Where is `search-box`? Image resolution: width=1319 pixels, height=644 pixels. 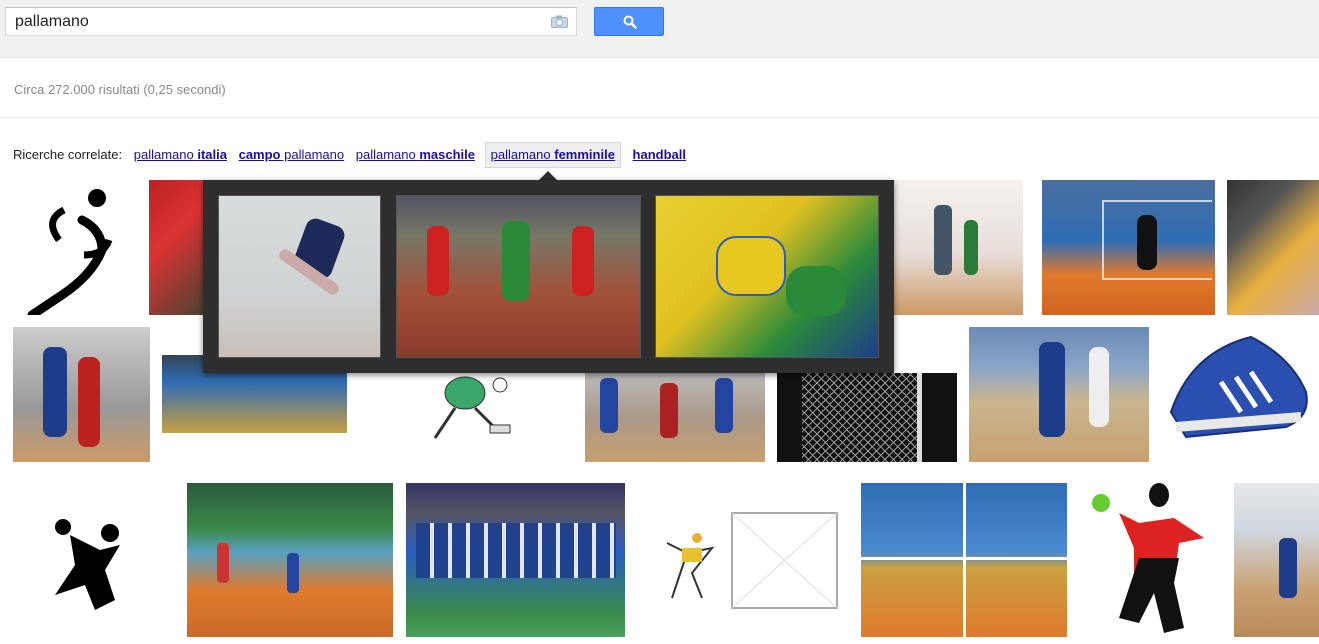 search-box is located at coordinates (291, 21).